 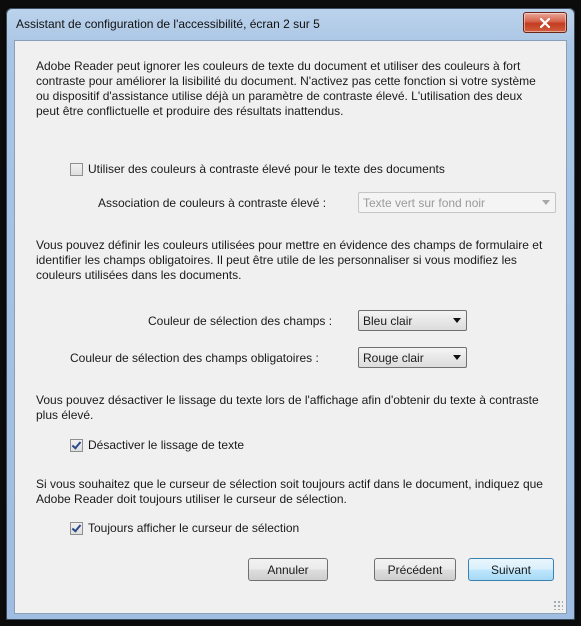 I want to click on close-icon, so click(x=545, y=22).